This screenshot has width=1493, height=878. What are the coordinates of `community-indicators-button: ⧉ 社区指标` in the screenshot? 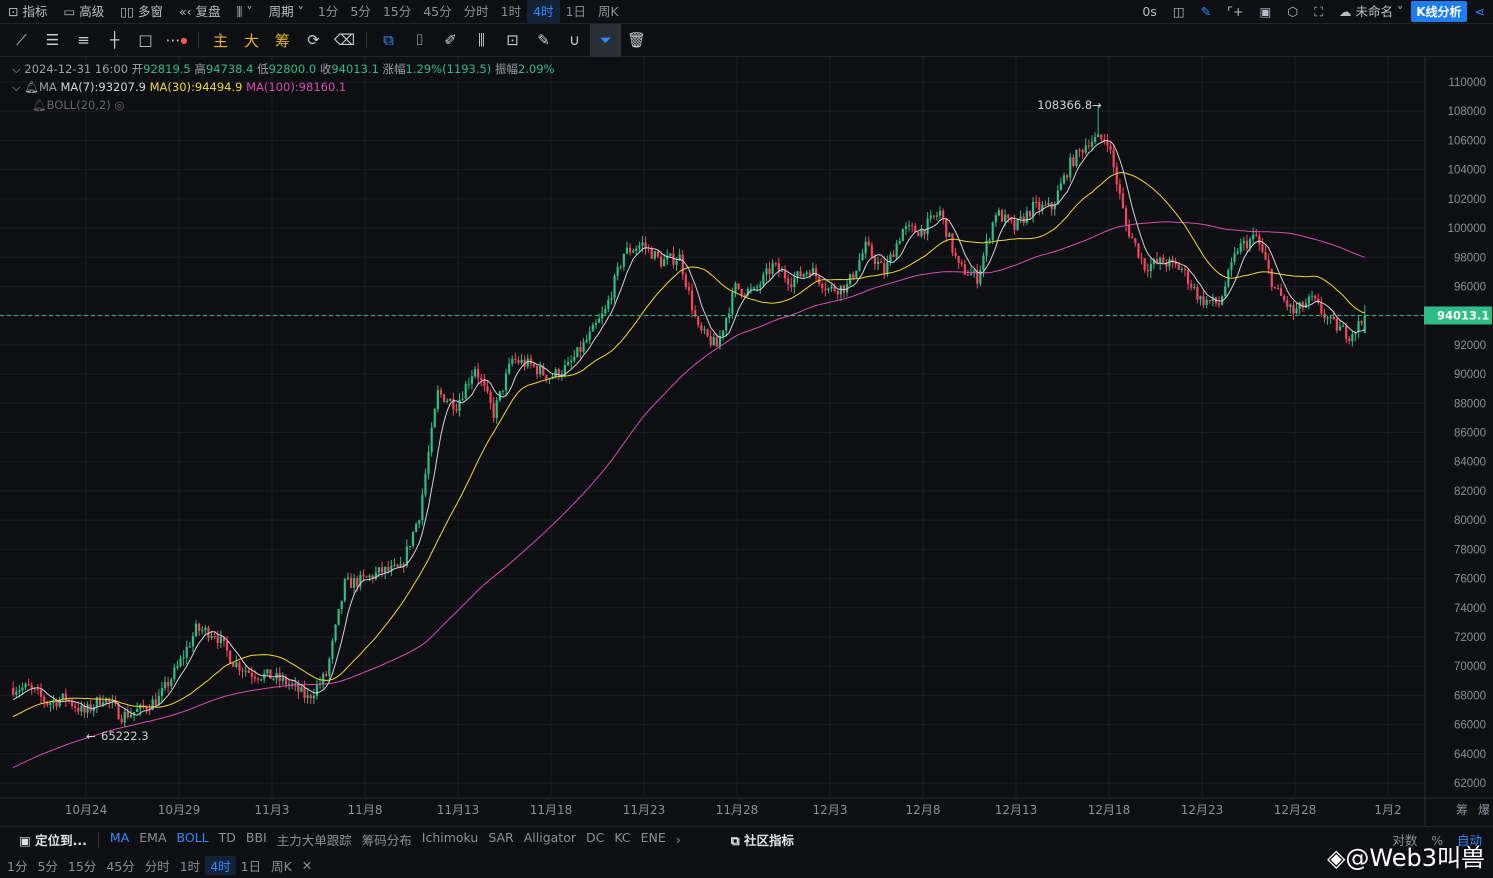 It's located at (762, 839).